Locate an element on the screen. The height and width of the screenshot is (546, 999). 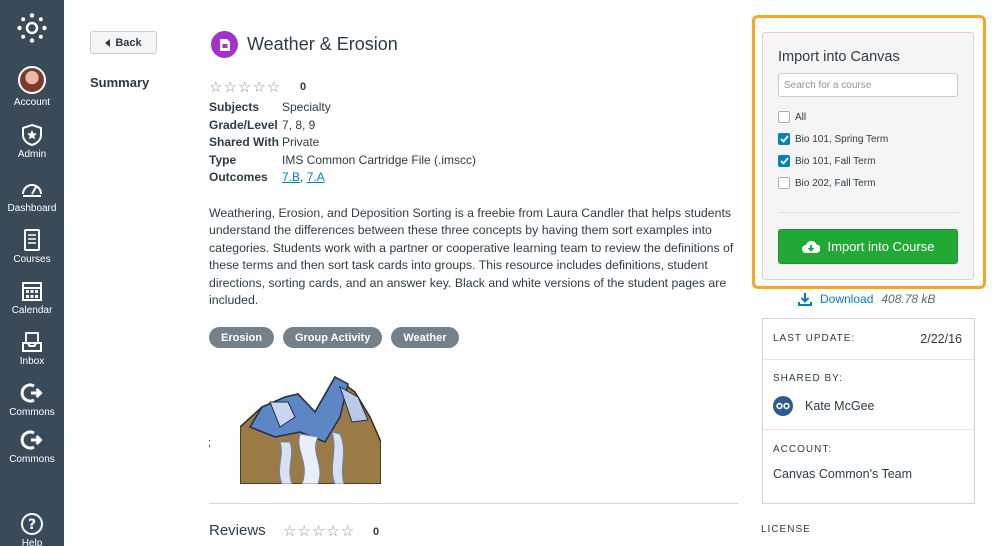
file-size: 408.78 kB is located at coordinates (908, 299).